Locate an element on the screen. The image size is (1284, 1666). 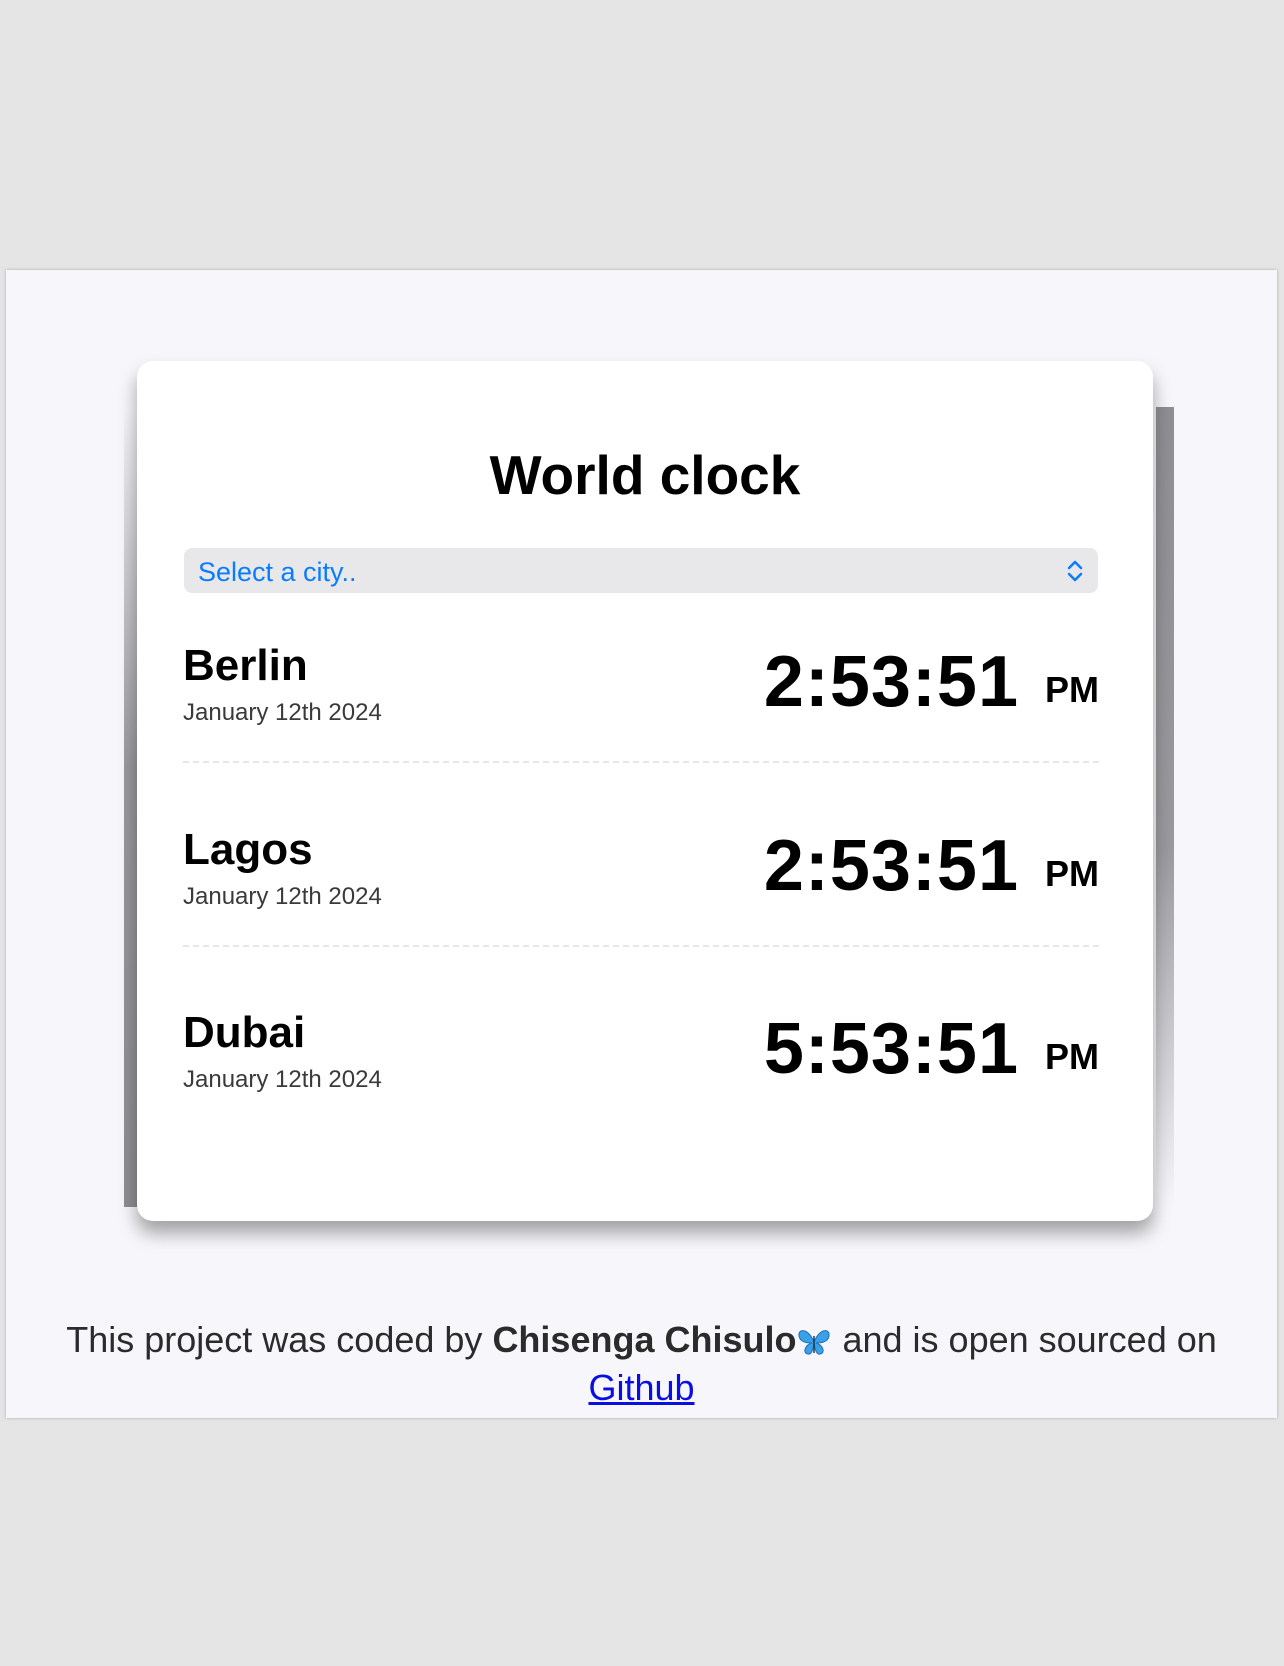
city-row-dubai: Dubai January 12th 2024 5:53:51 PM is located at coordinates (641, 1068).